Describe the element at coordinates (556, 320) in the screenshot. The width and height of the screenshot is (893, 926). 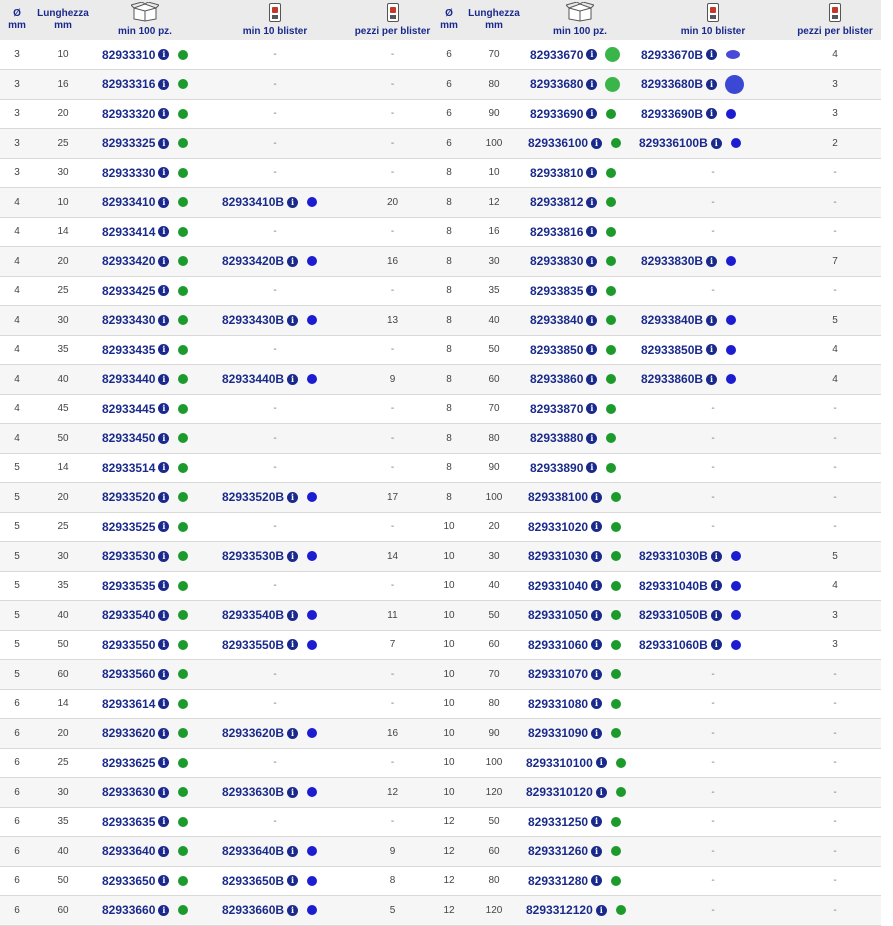
I see `code-100-2-link: 82933840` at that location.